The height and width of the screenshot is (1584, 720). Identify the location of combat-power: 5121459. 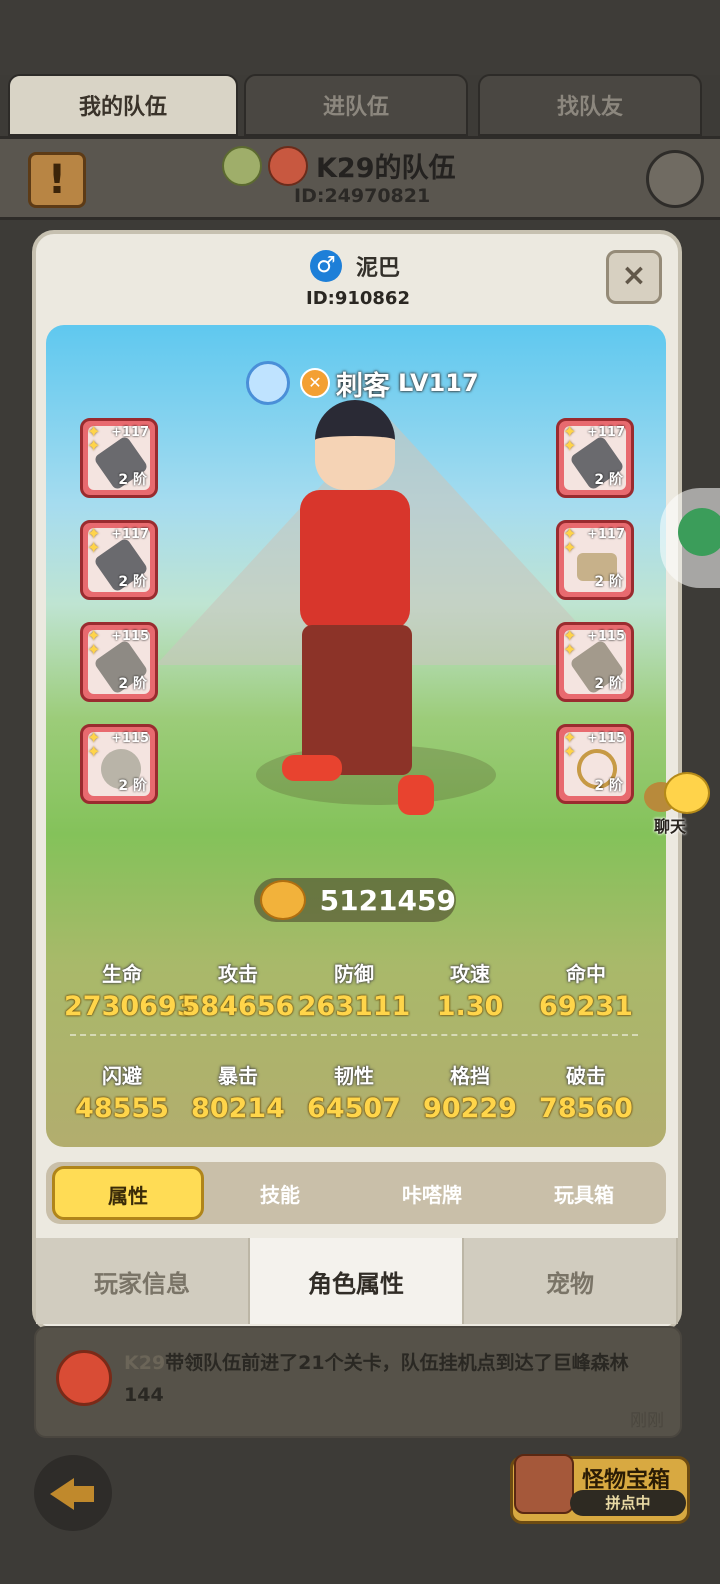
(355, 900).